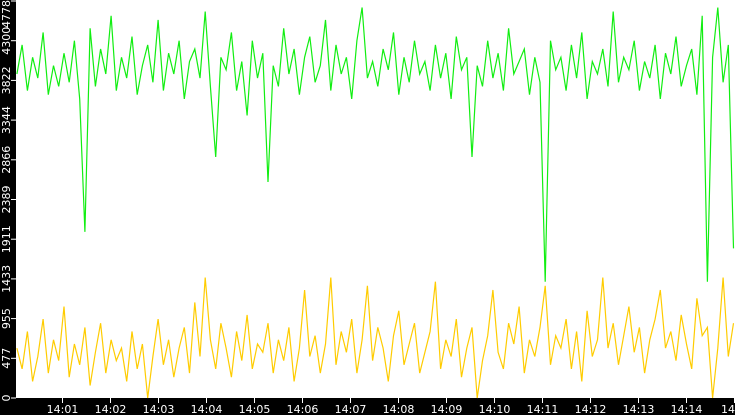  What do you see at coordinates (207, 409) in the screenshot?
I see `x-tick-label: 14:04` at bounding box center [207, 409].